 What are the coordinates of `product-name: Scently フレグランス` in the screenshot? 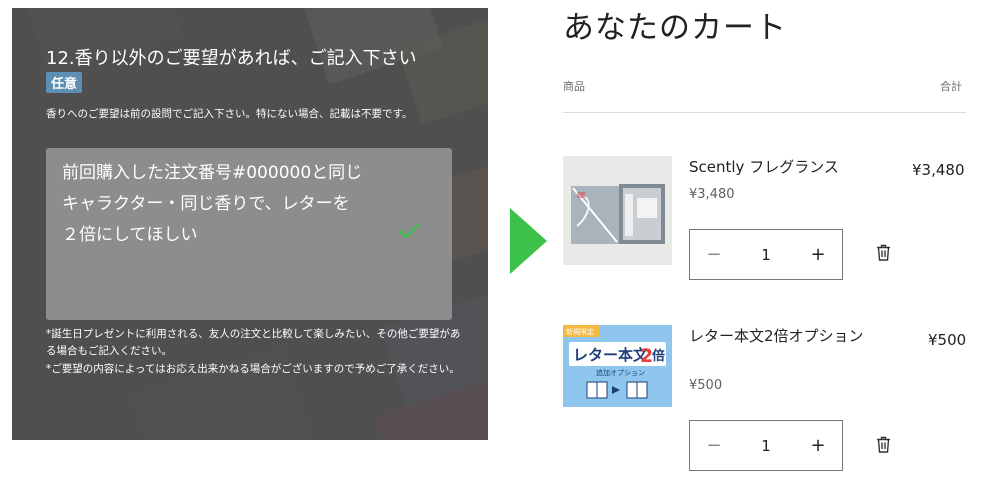 It's located at (764, 167).